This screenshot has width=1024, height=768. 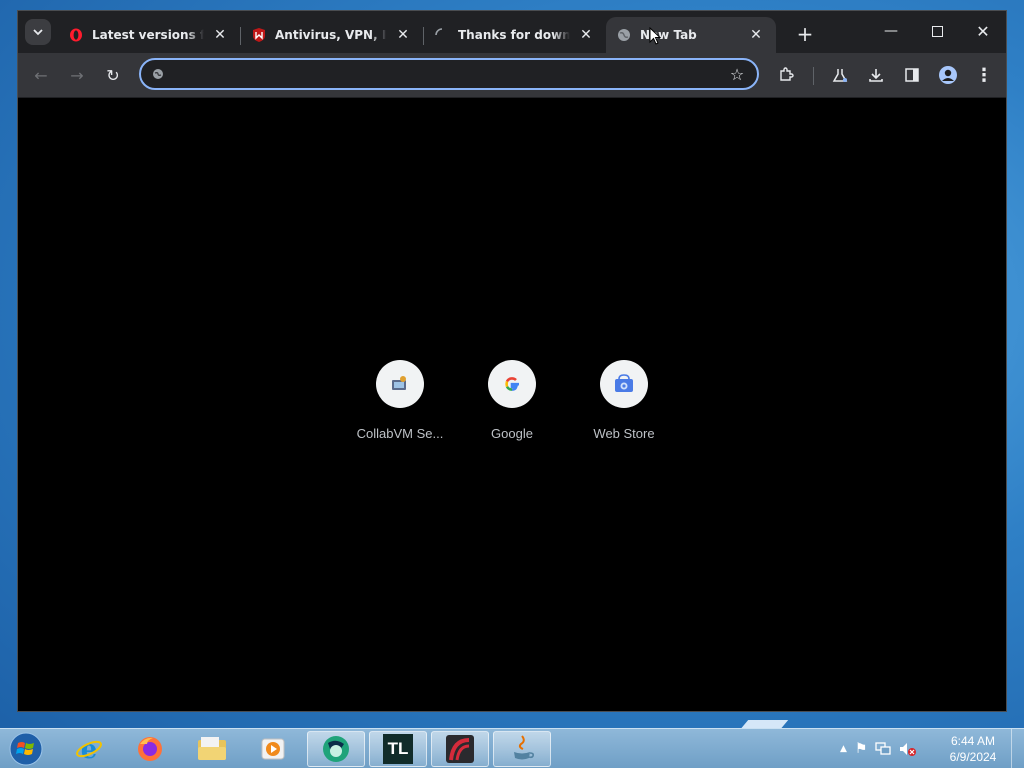 I want to click on maximize-icon, so click(x=937, y=31).